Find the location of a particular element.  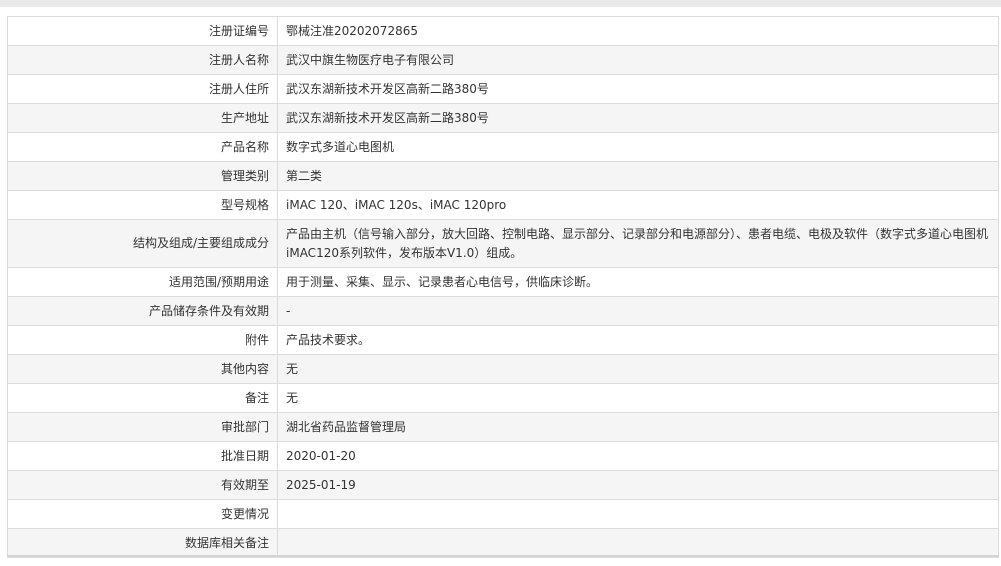

row-label: 变更情况 is located at coordinates (142, 514).